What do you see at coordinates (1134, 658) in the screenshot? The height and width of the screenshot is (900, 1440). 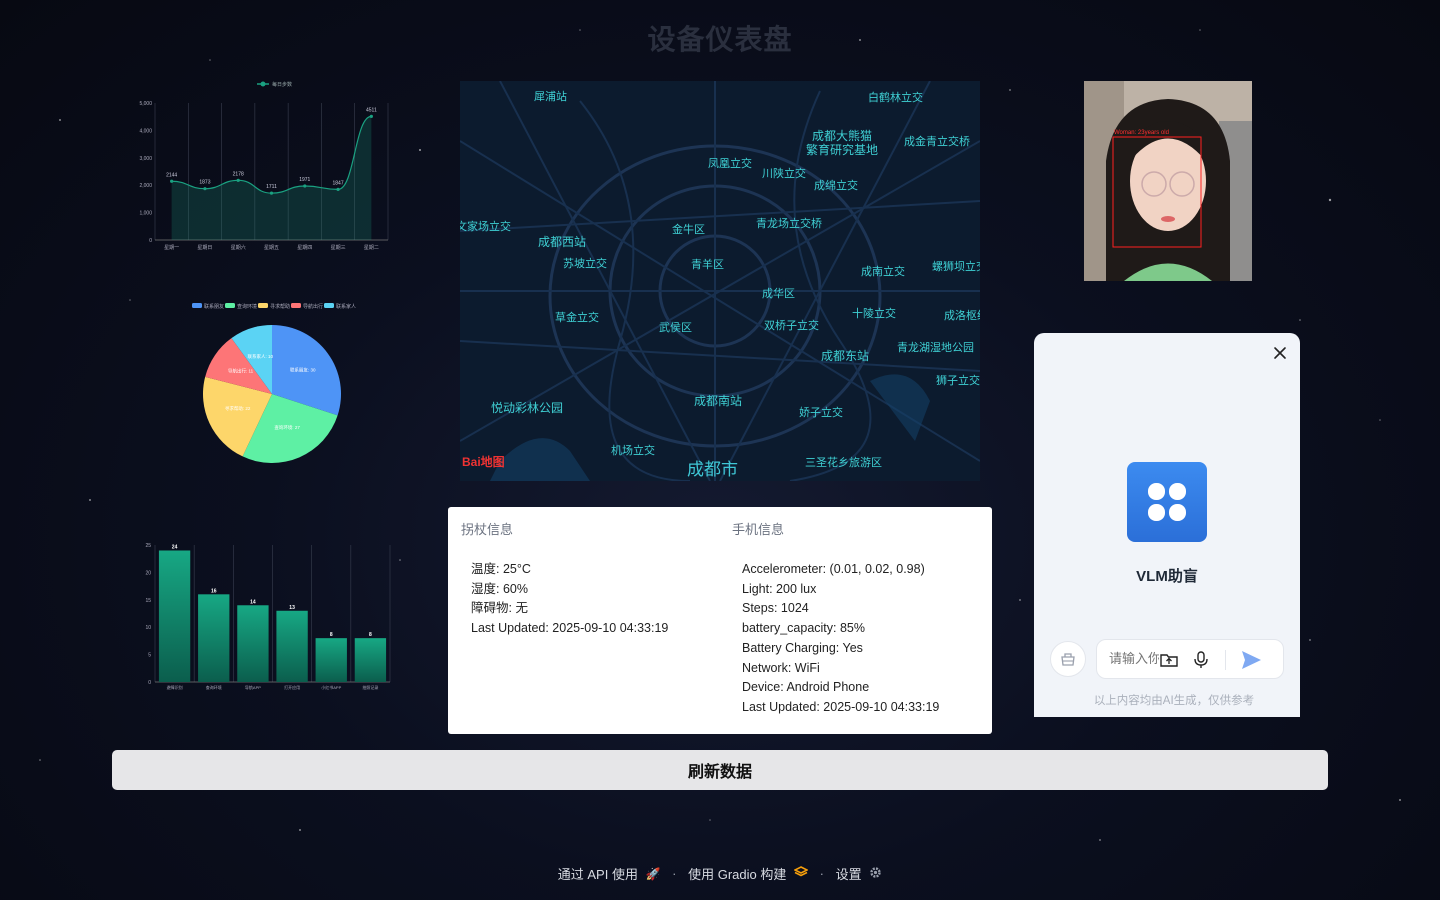 I see `chat-input` at bounding box center [1134, 658].